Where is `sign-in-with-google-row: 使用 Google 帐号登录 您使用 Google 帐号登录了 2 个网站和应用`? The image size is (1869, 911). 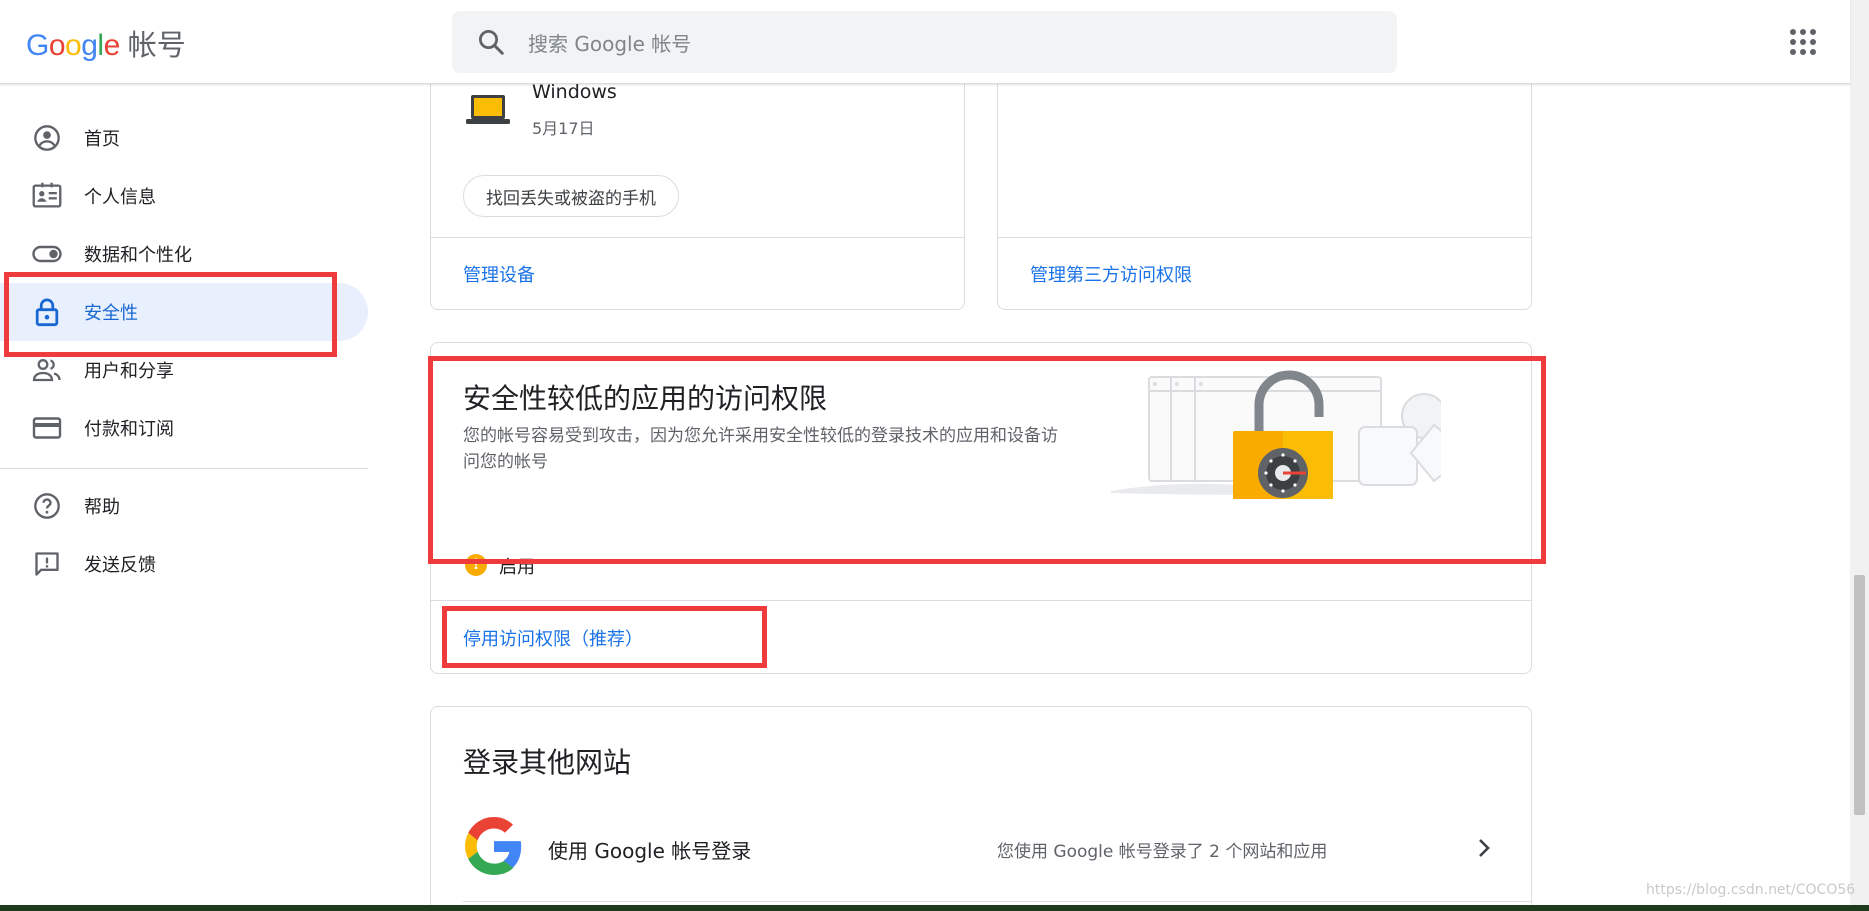 sign-in-with-google-row: 使用 Google 帐号登录 您使用 Google 帐号登录了 2 个网站和应用 is located at coordinates (981, 852).